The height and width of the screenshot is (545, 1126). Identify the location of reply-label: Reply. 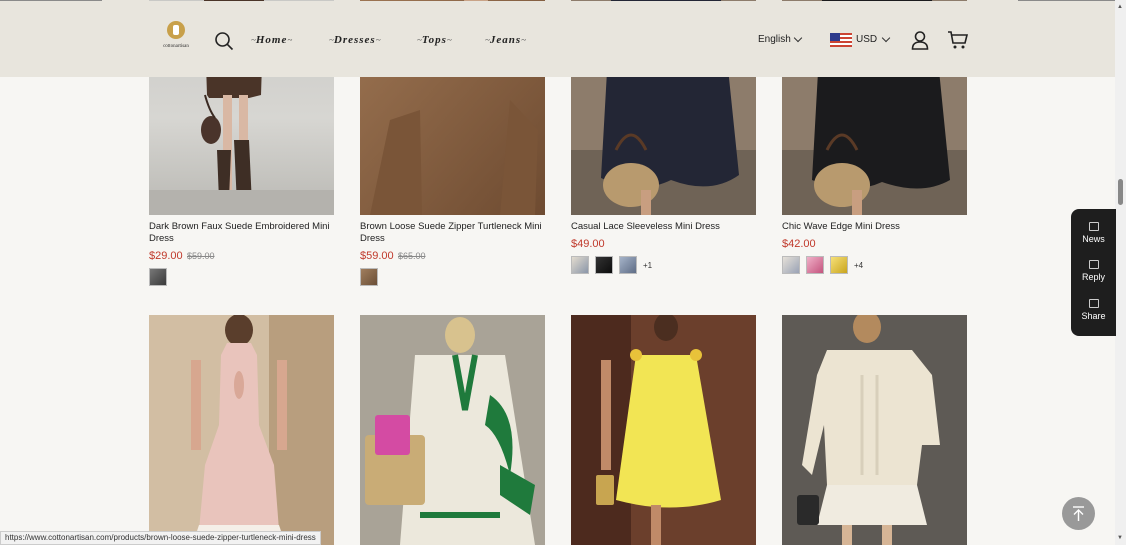
(1093, 277).